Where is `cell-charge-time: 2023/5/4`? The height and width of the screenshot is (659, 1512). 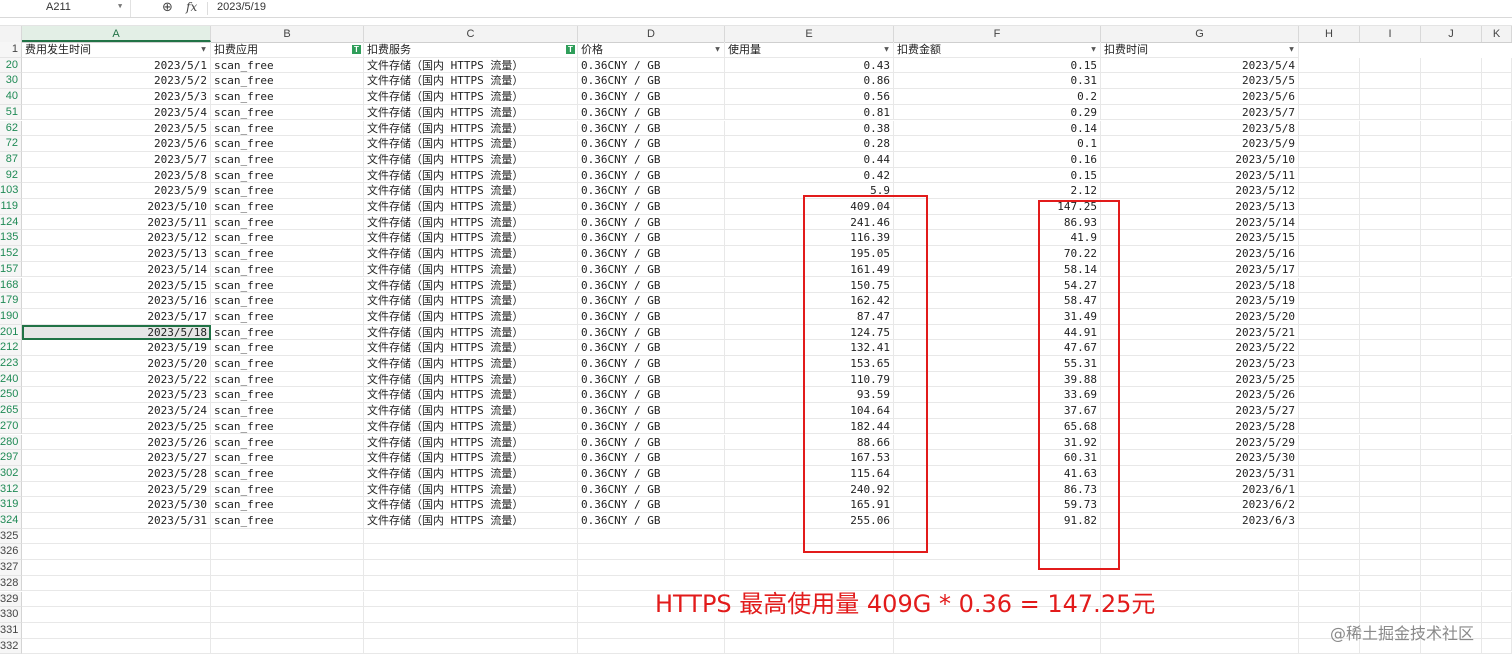 cell-charge-time: 2023/5/4 is located at coordinates (1200, 65).